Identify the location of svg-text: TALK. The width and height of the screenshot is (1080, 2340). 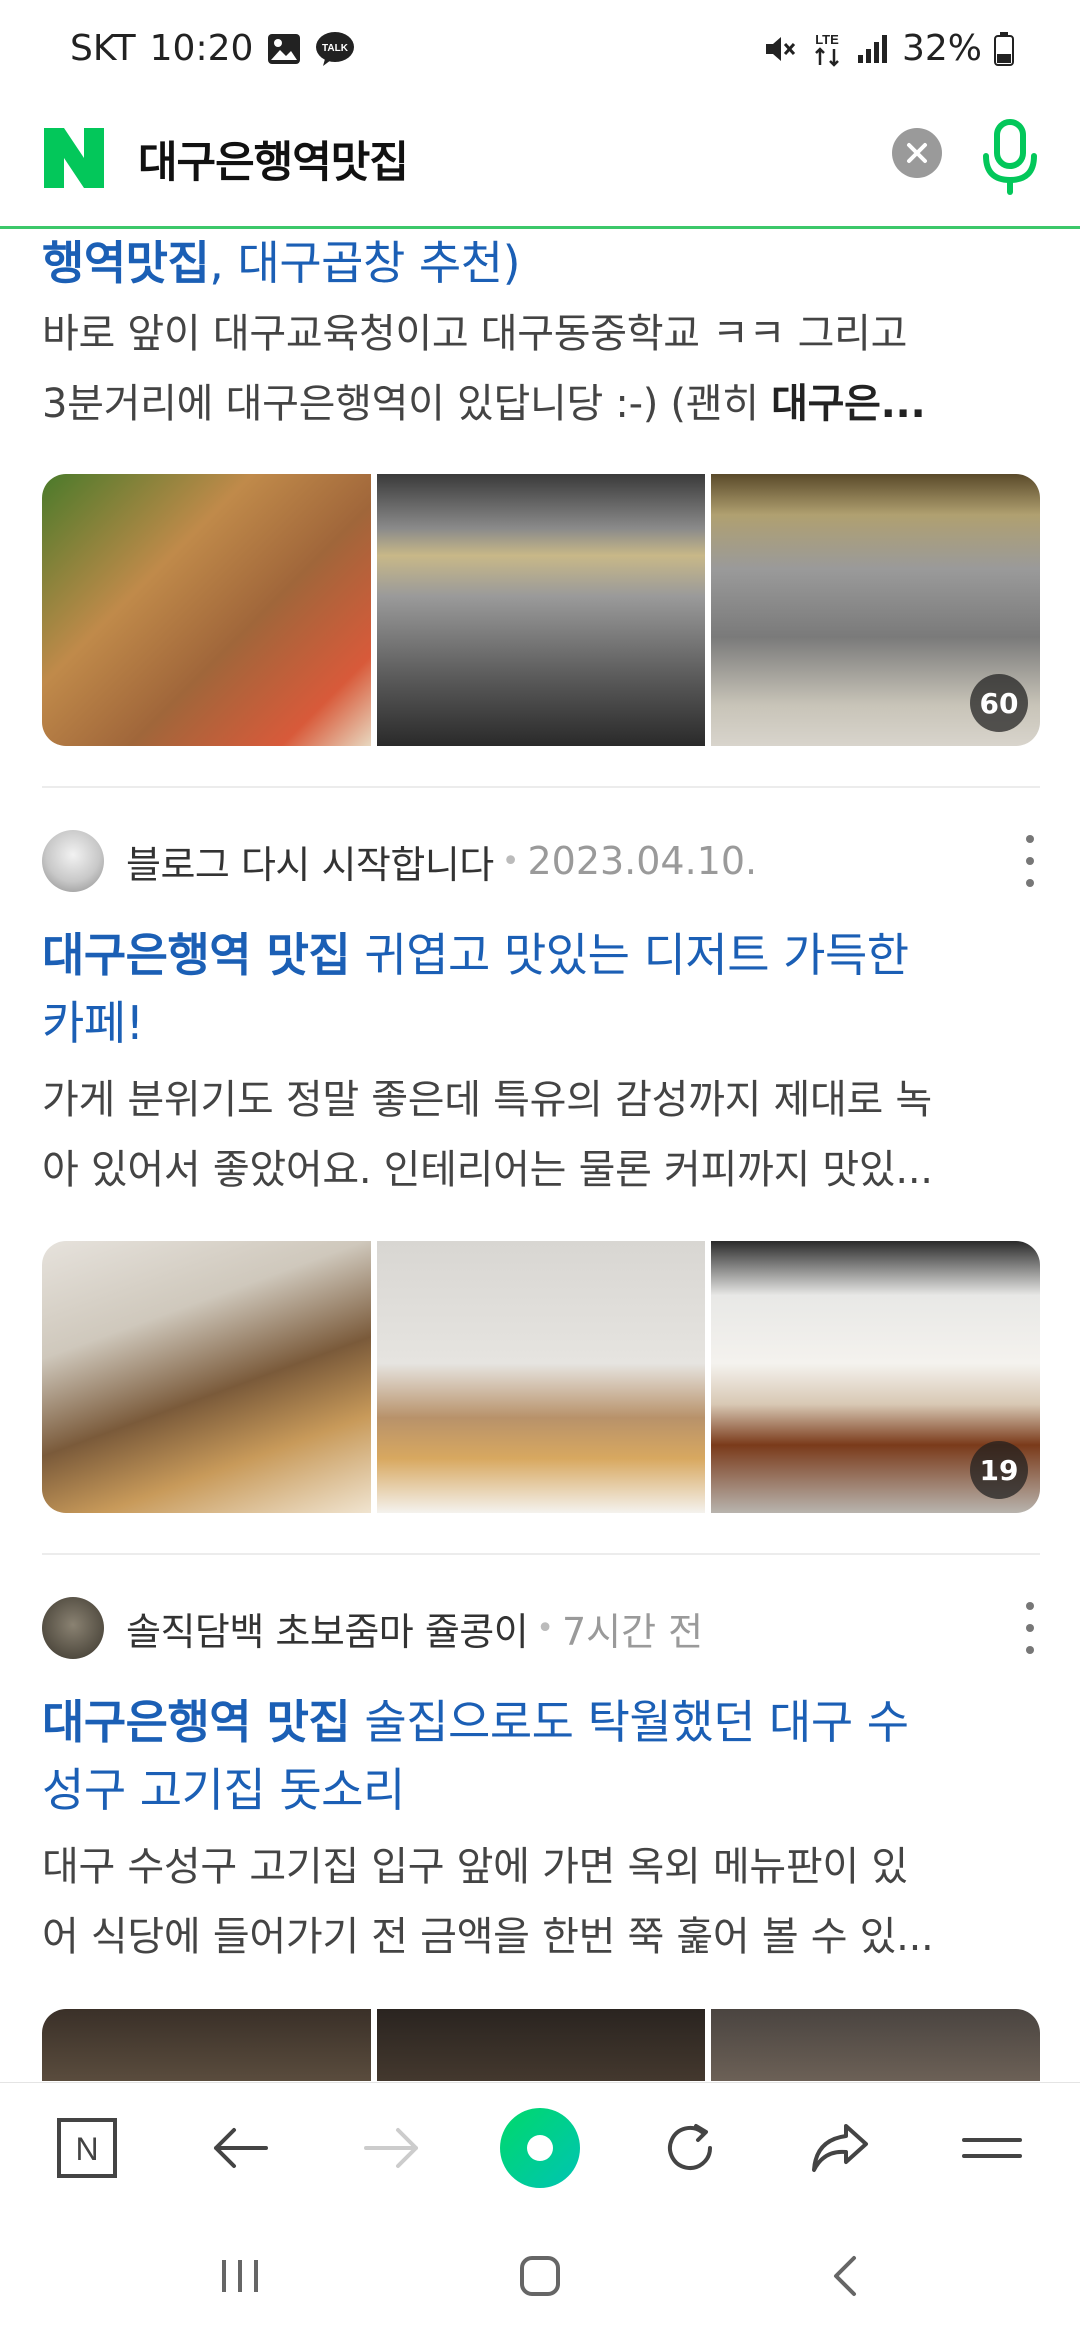
(335, 48).